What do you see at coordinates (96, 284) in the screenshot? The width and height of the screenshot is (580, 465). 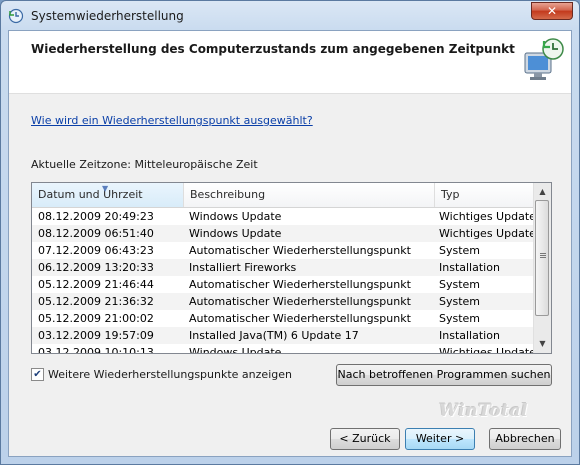 I see `row-date: 05.12.2009 21:46:44` at bounding box center [96, 284].